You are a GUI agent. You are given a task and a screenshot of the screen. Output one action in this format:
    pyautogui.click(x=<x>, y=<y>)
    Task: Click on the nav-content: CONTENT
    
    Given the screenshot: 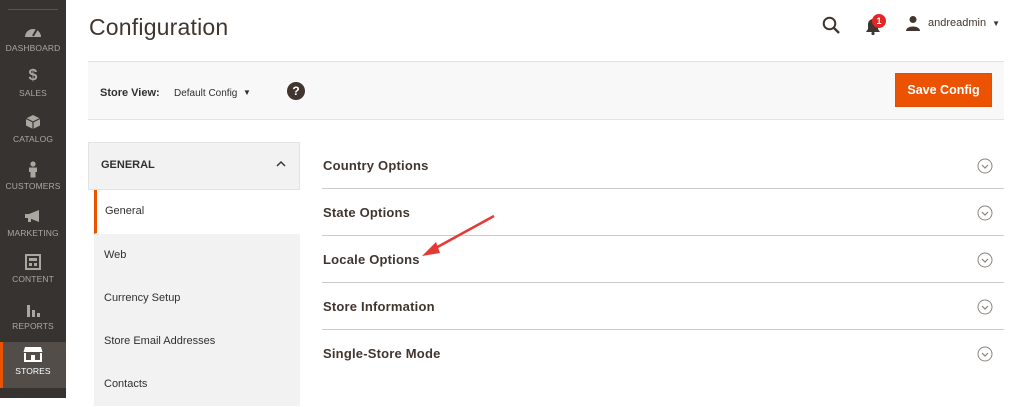 What is the action you would take?
    pyautogui.click(x=33, y=273)
    